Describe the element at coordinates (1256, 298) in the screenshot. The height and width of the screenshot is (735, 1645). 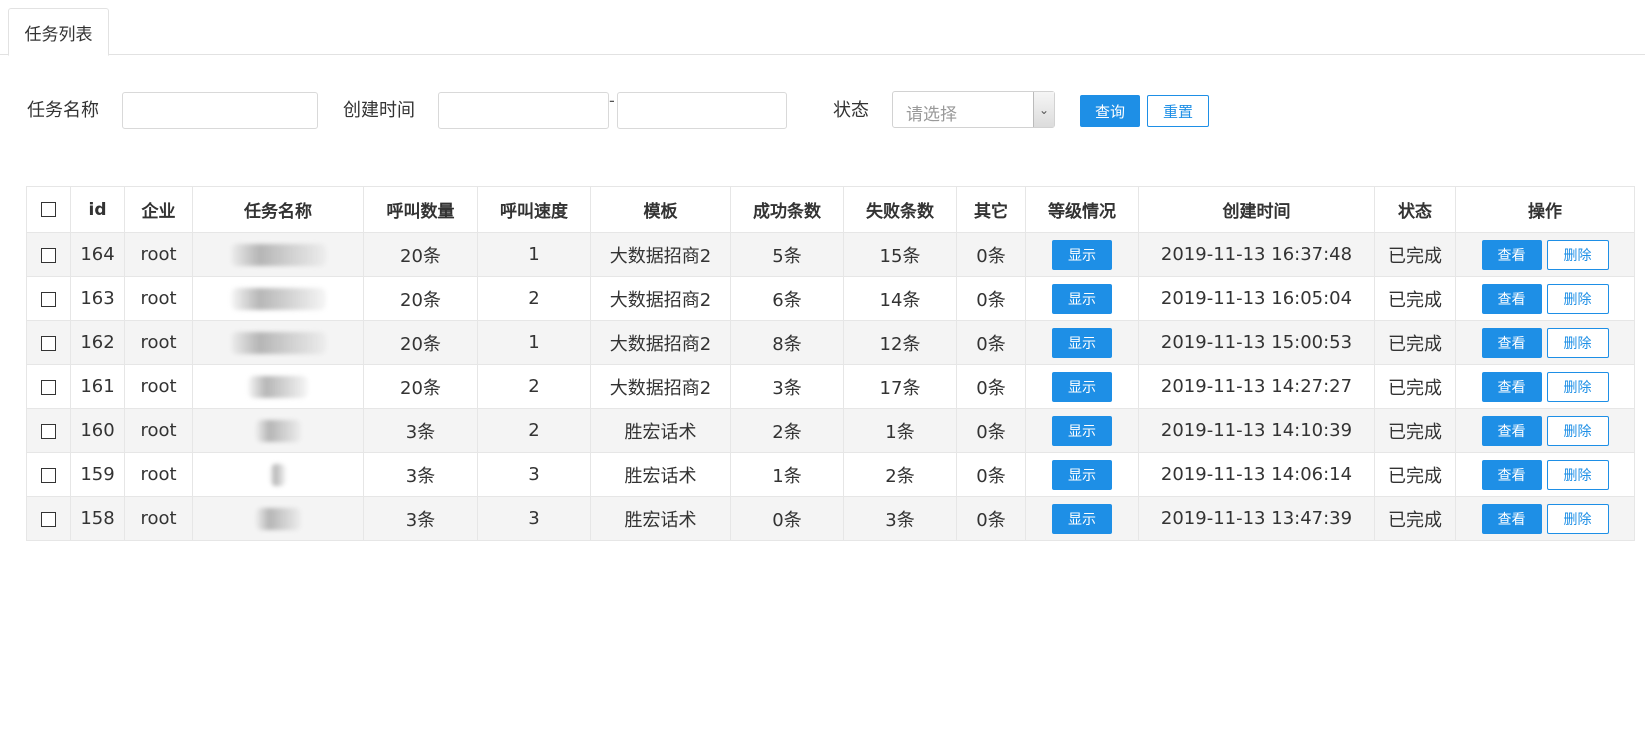
I see `cell-created: 2019-11-13 16:05:04` at that location.